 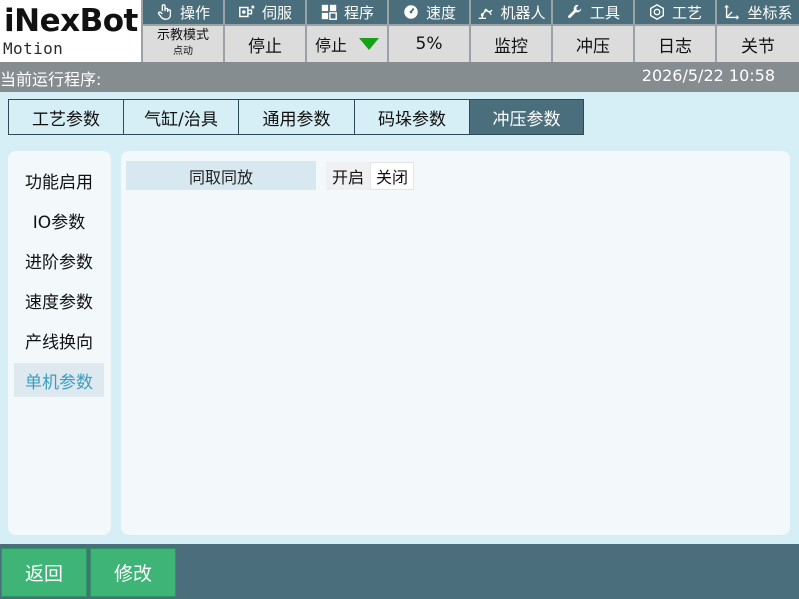 What do you see at coordinates (66, 117) in the screenshot?
I see `tab-process-params: 工艺参数` at bounding box center [66, 117].